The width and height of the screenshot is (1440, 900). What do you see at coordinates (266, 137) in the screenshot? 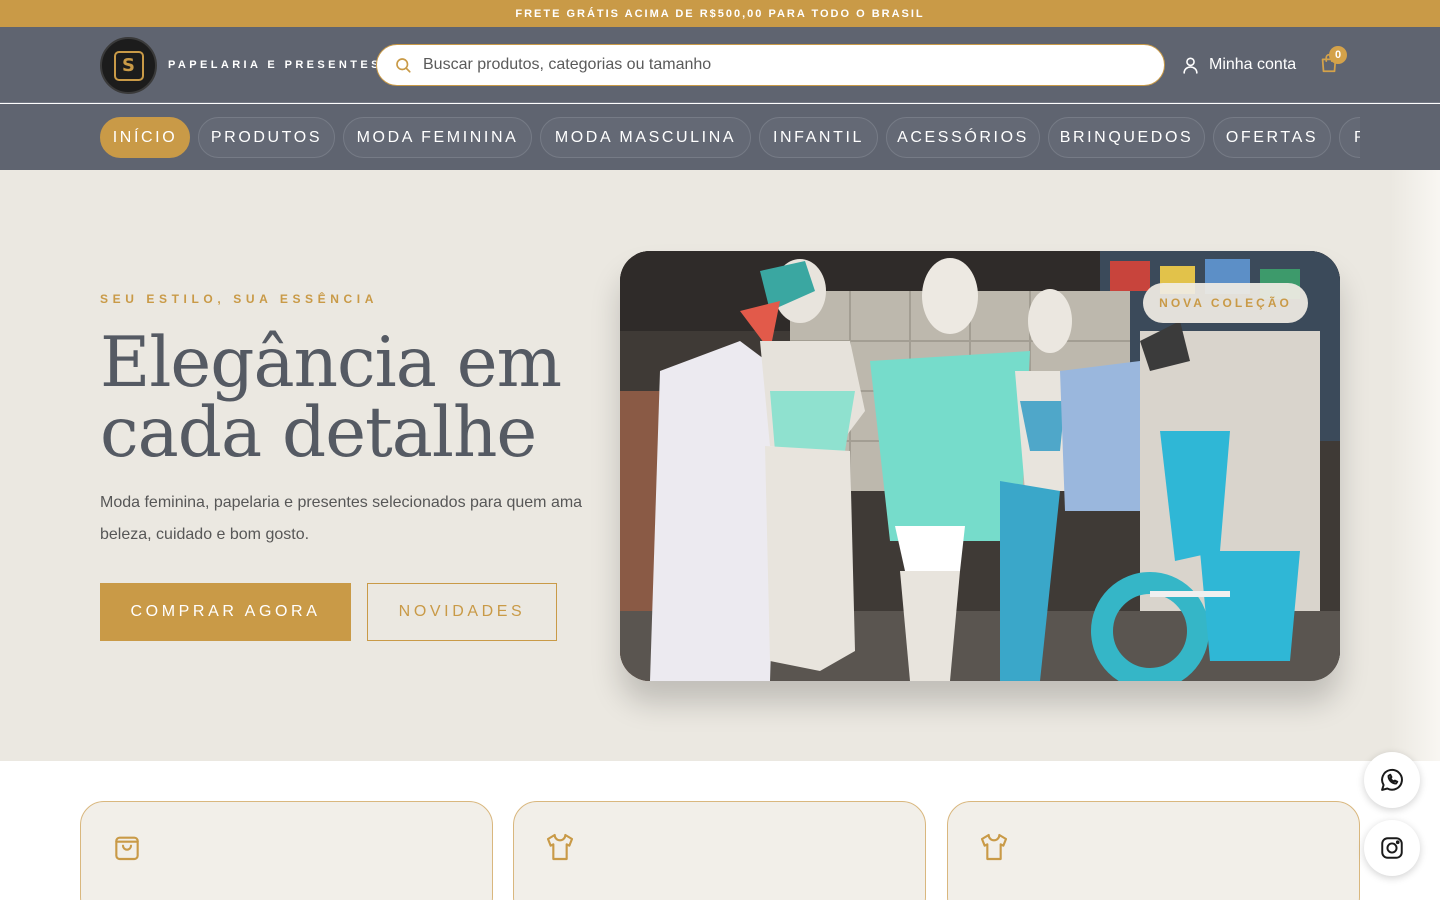
I see `nav-item-produtos: PRODUTOS` at bounding box center [266, 137].